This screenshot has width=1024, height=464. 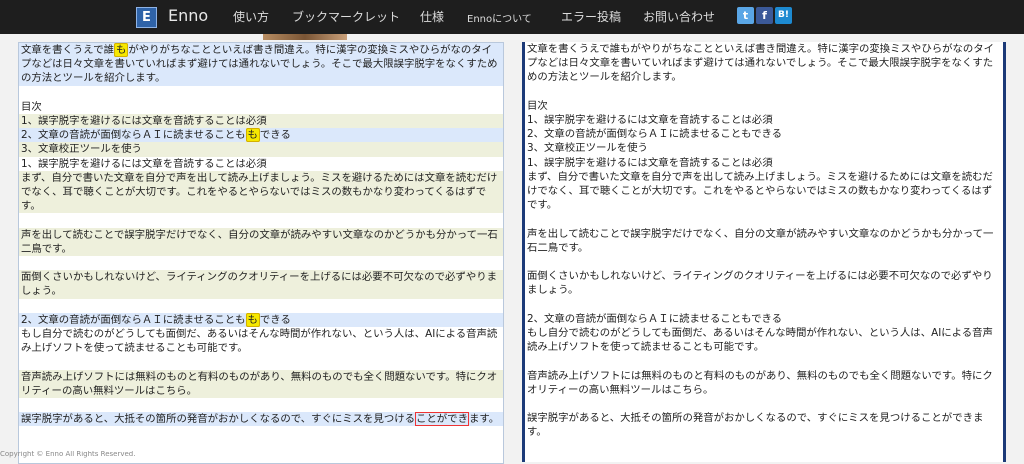 What do you see at coordinates (499, 17) in the screenshot?
I see `nav-about: Ennoについて` at bounding box center [499, 17].